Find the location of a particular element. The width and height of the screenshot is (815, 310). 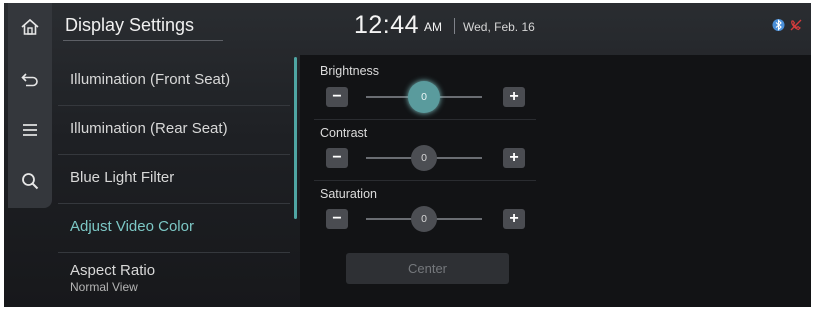

back-icon is located at coordinates (29, 80).